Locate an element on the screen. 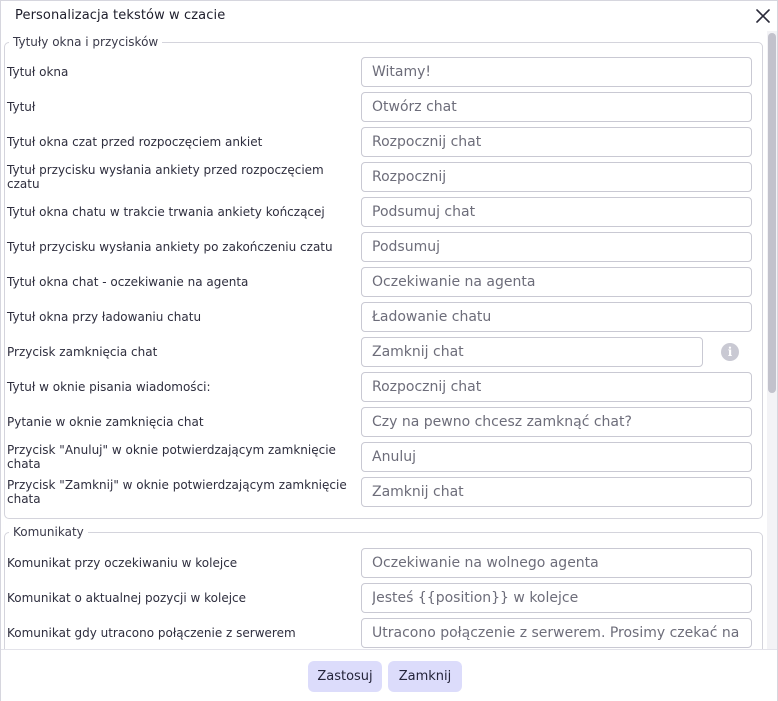 This screenshot has height=701, width=778. form-row: Pytanie w oknie zamknięcia chat is located at coordinates (383, 422).